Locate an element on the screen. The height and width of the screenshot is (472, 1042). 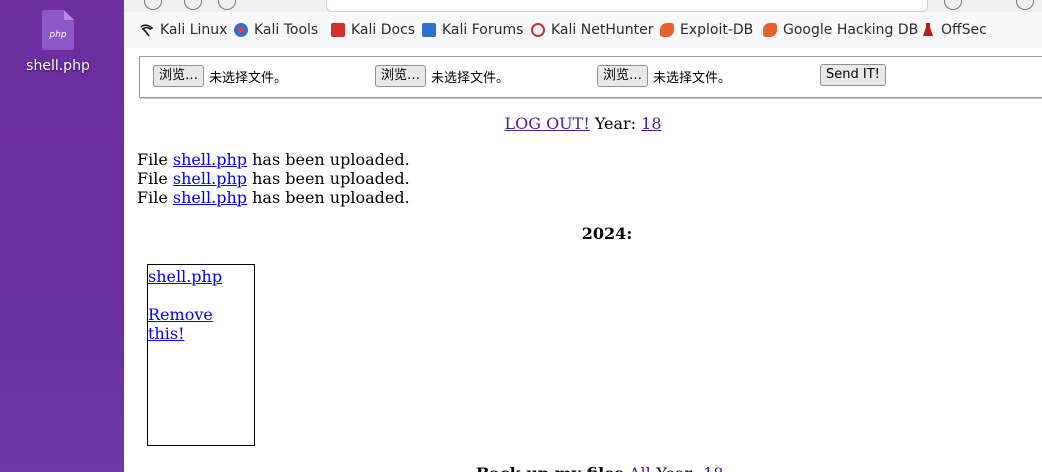
backup-year-label: Year: is located at coordinates (676, 468).